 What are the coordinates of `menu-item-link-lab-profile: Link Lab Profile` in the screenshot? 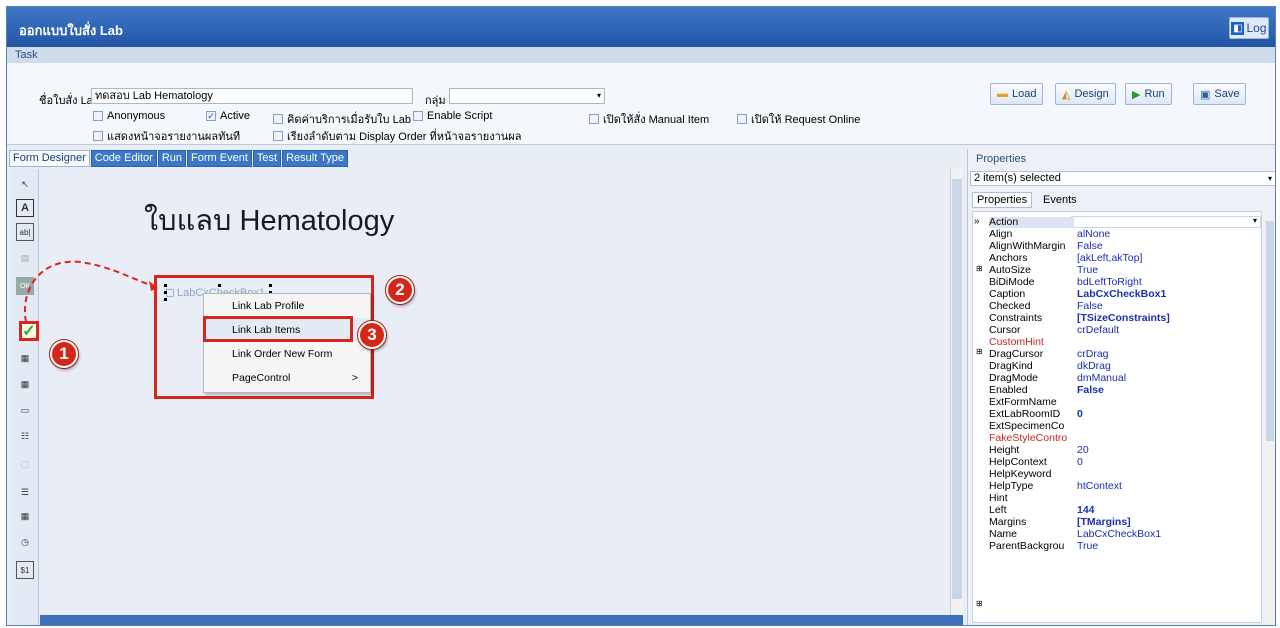 It's located at (287, 306).